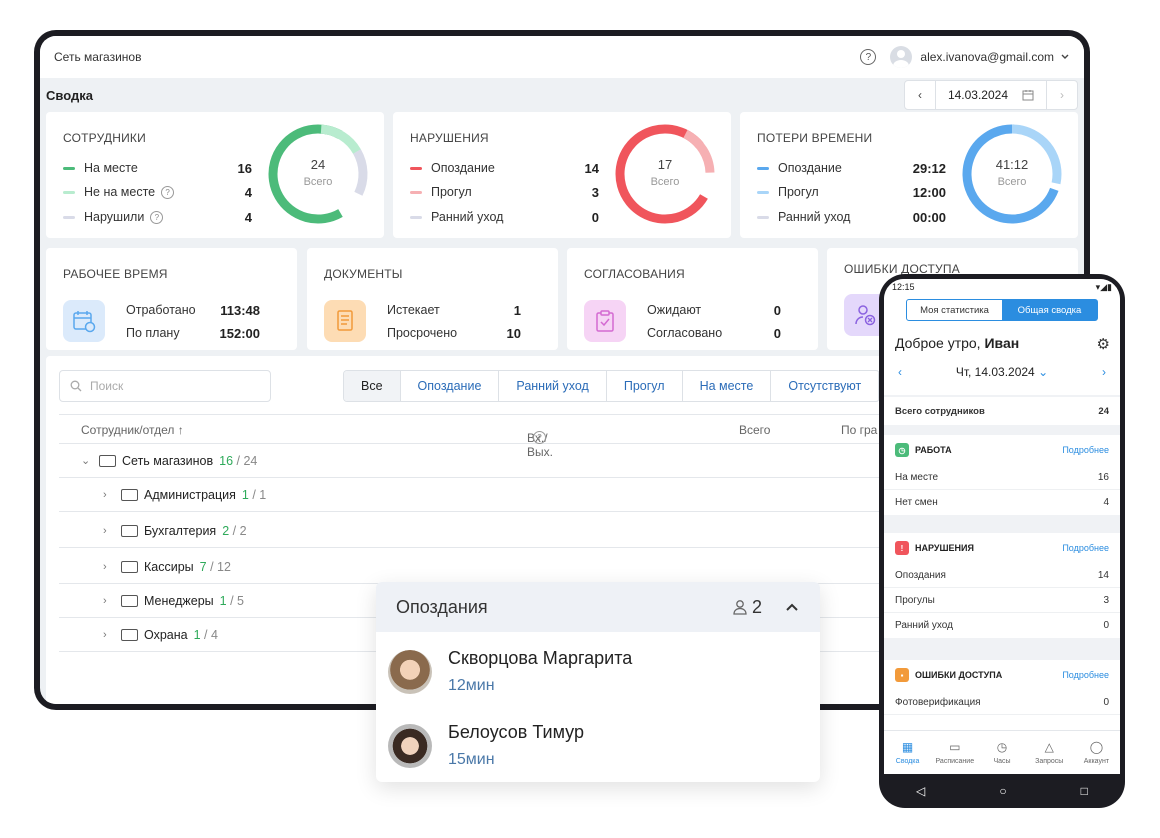 Image resolution: width=1160 pixels, height=838 pixels. I want to click on card-title: НАРУШЕНИЯ, so click(449, 138).